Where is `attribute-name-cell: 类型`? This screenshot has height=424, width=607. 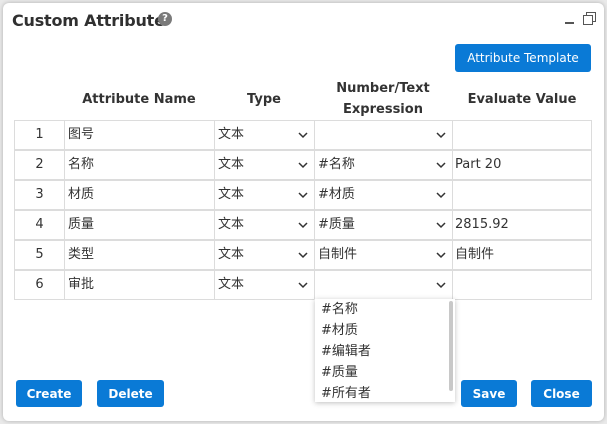 attribute-name-cell: 类型 is located at coordinates (139, 255).